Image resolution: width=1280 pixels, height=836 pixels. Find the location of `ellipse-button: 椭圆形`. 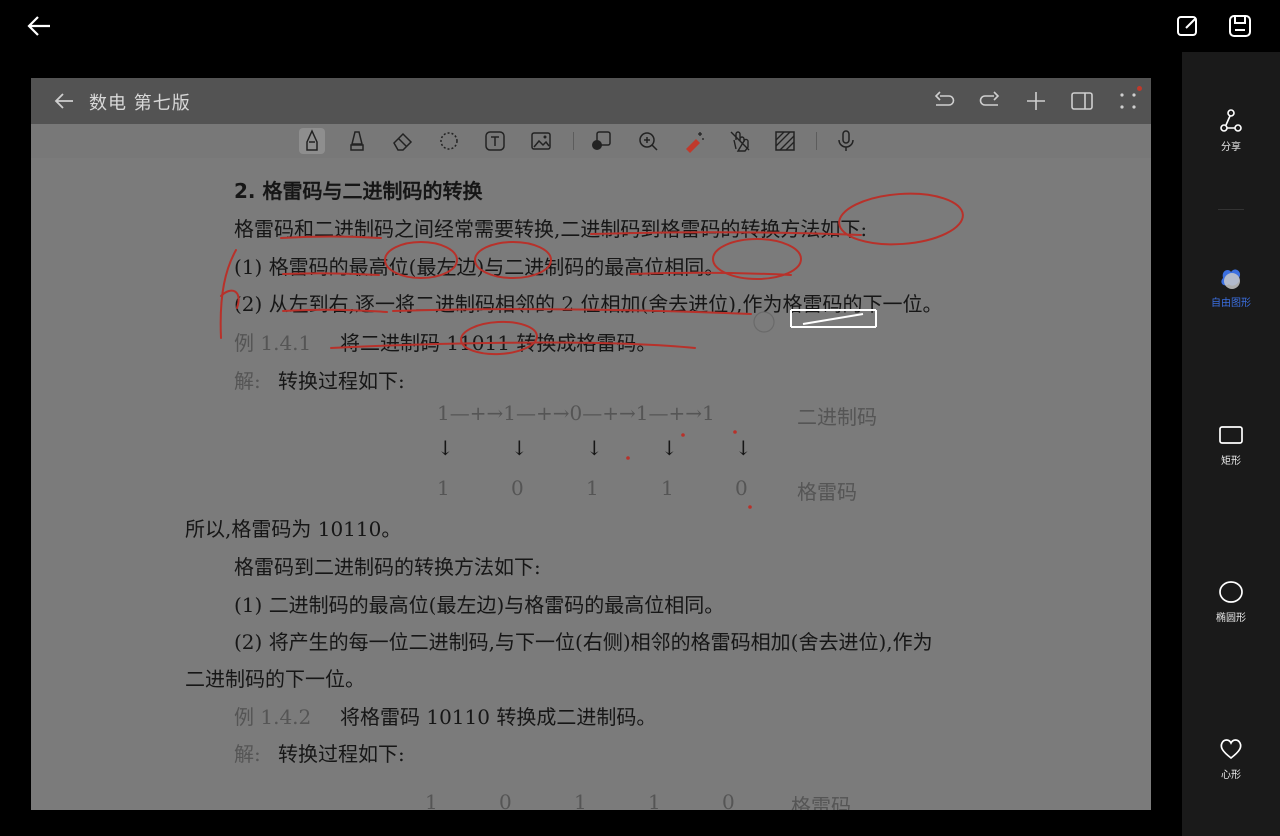

ellipse-button: 椭圆形 is located at coordinates (1231, 609).